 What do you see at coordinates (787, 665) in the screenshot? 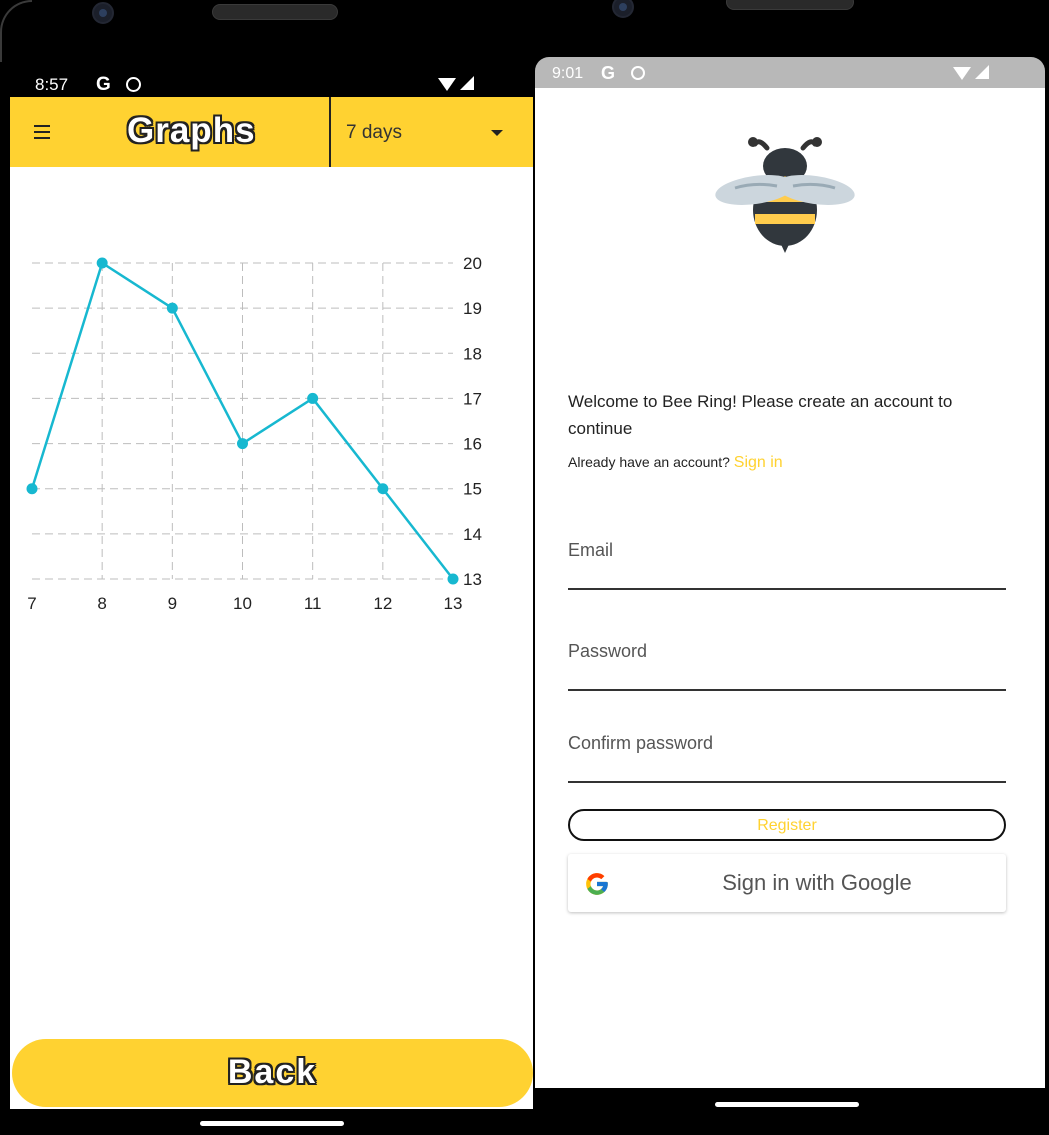
I see `password-field: Password` at bounding box center [787, 665].